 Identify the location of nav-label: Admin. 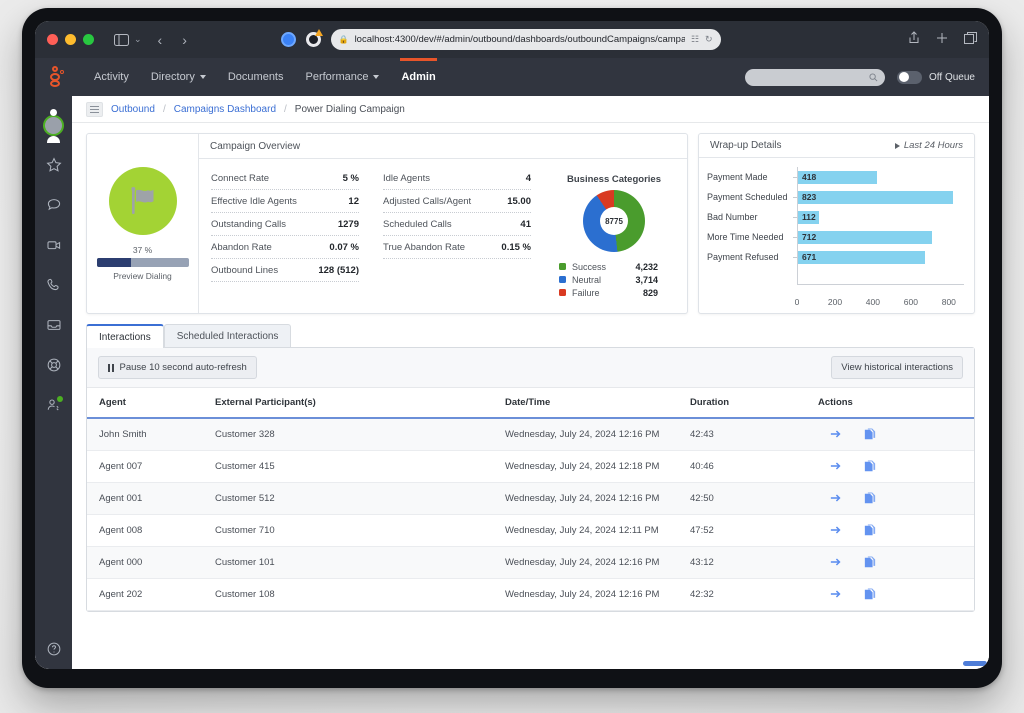
(418, 77).